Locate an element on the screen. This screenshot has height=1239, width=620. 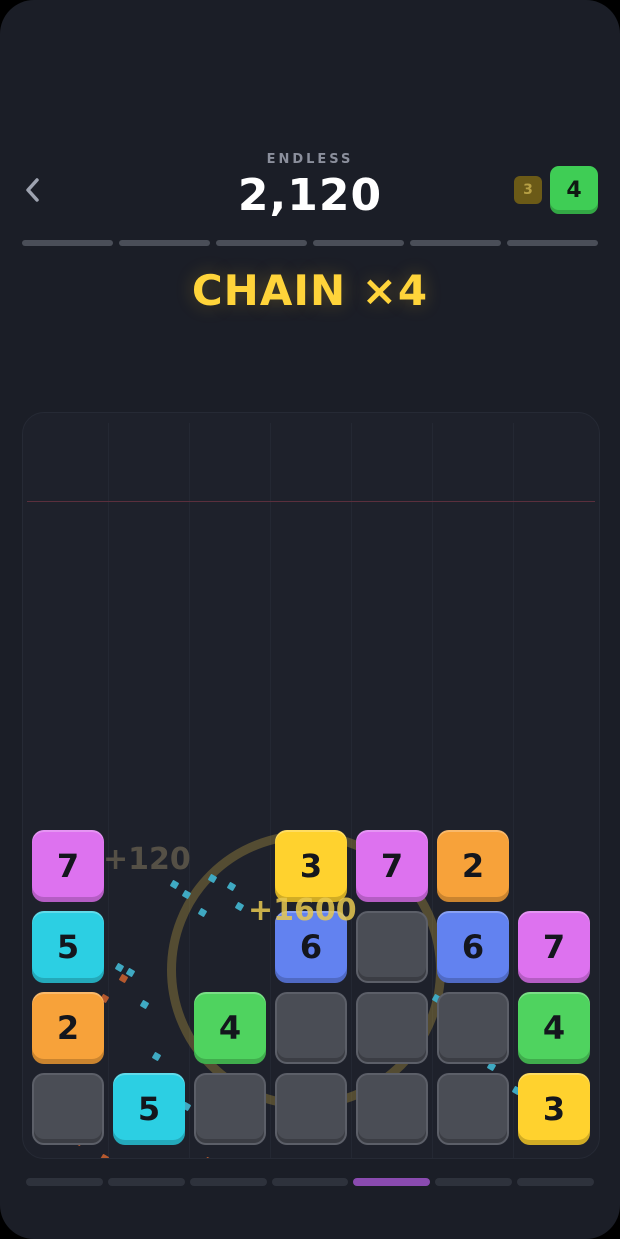
next-tile-queue: 3 4 is located at coordinates (556, 190).